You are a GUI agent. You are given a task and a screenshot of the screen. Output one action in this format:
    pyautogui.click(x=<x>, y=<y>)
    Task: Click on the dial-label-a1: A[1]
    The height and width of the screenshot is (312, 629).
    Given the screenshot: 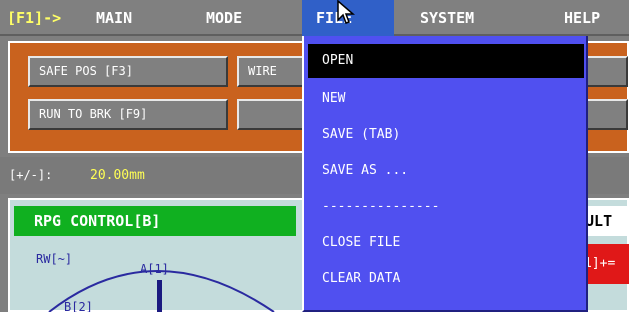 What is the action you would take?
    pyautogui.click(x=154, y=269)
    